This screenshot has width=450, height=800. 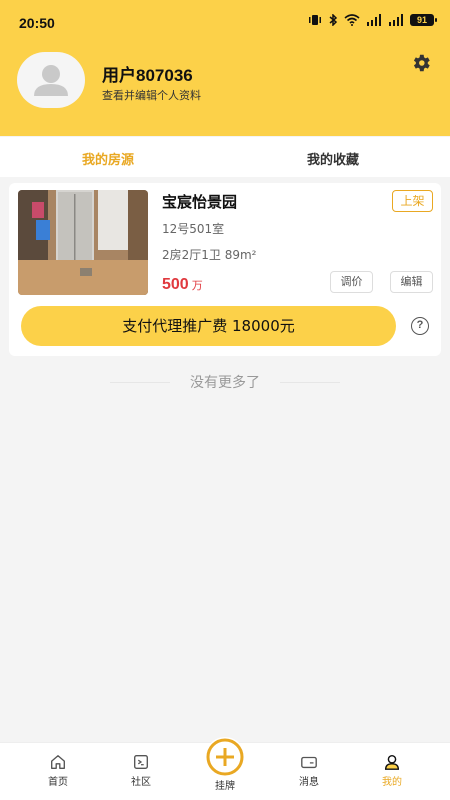 I want to click on status-badge: 上架, so click(x=412, y=201).